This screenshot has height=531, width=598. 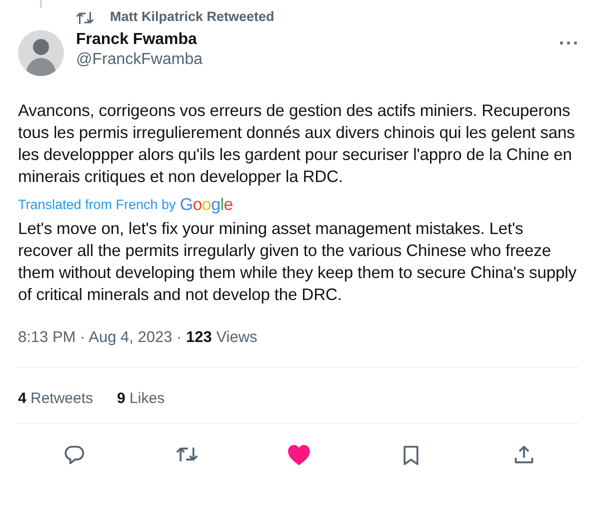 I want to click on translation-note: Translated from French by, so click(x=97, y=205).